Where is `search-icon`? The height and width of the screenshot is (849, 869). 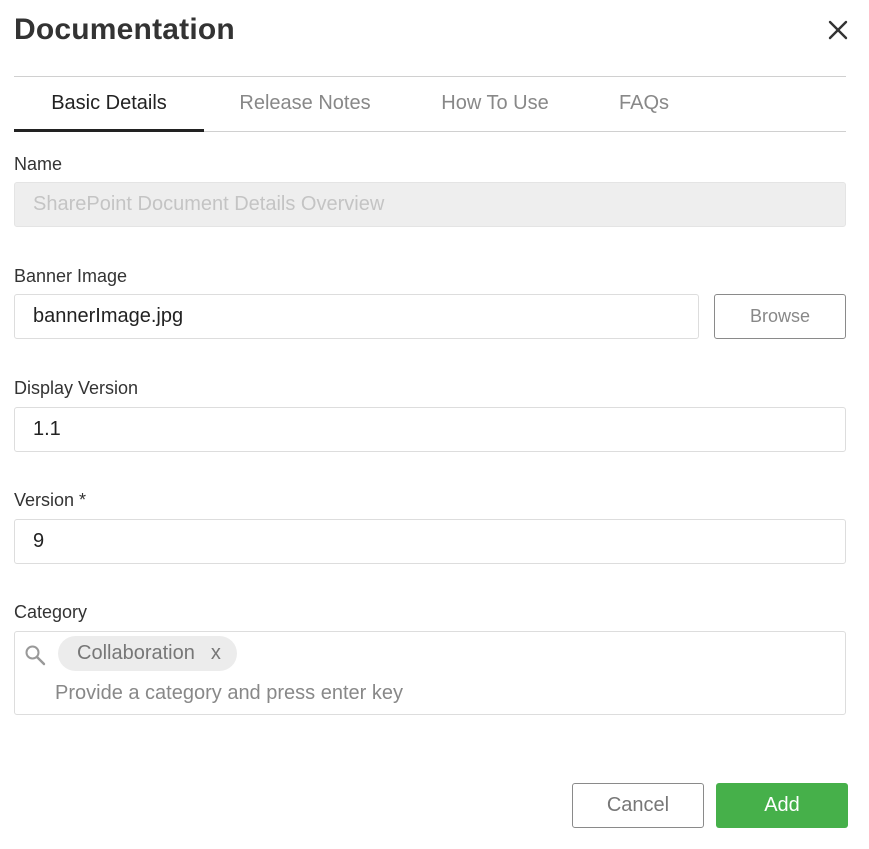
search-icon is located at coordinates (35, 655).